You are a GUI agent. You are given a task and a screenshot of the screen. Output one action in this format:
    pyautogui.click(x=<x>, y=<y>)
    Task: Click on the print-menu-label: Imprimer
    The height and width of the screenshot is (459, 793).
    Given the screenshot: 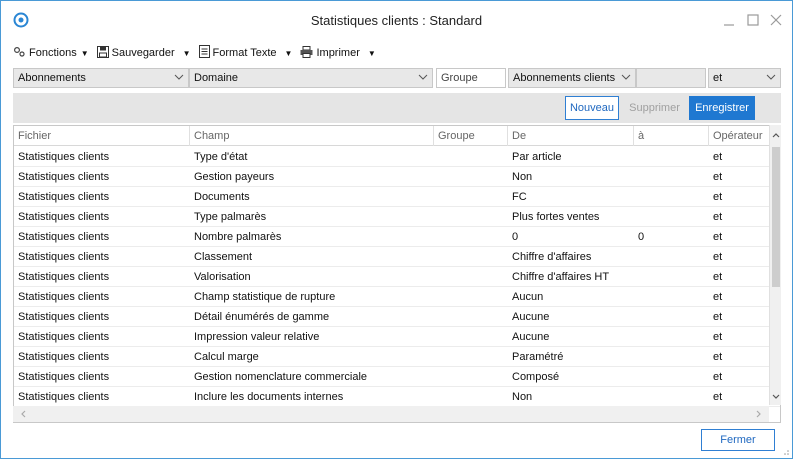 What is the action you would take?
    pyautogui.click(x=338, y=53)
    